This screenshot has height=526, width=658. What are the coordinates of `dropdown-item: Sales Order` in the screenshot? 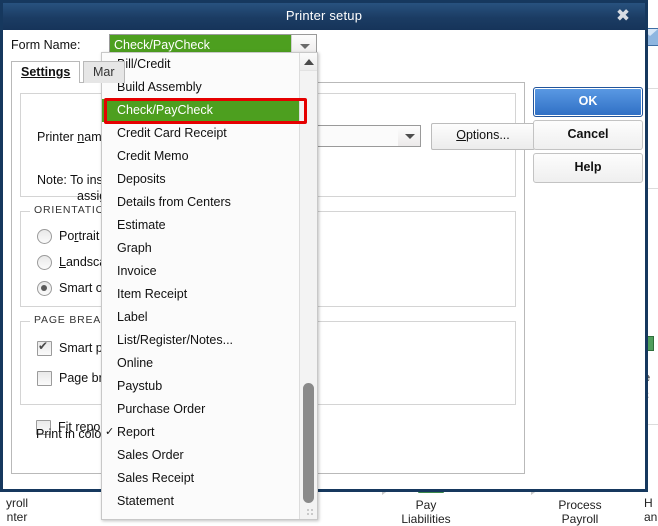 It's located at (201, 455).